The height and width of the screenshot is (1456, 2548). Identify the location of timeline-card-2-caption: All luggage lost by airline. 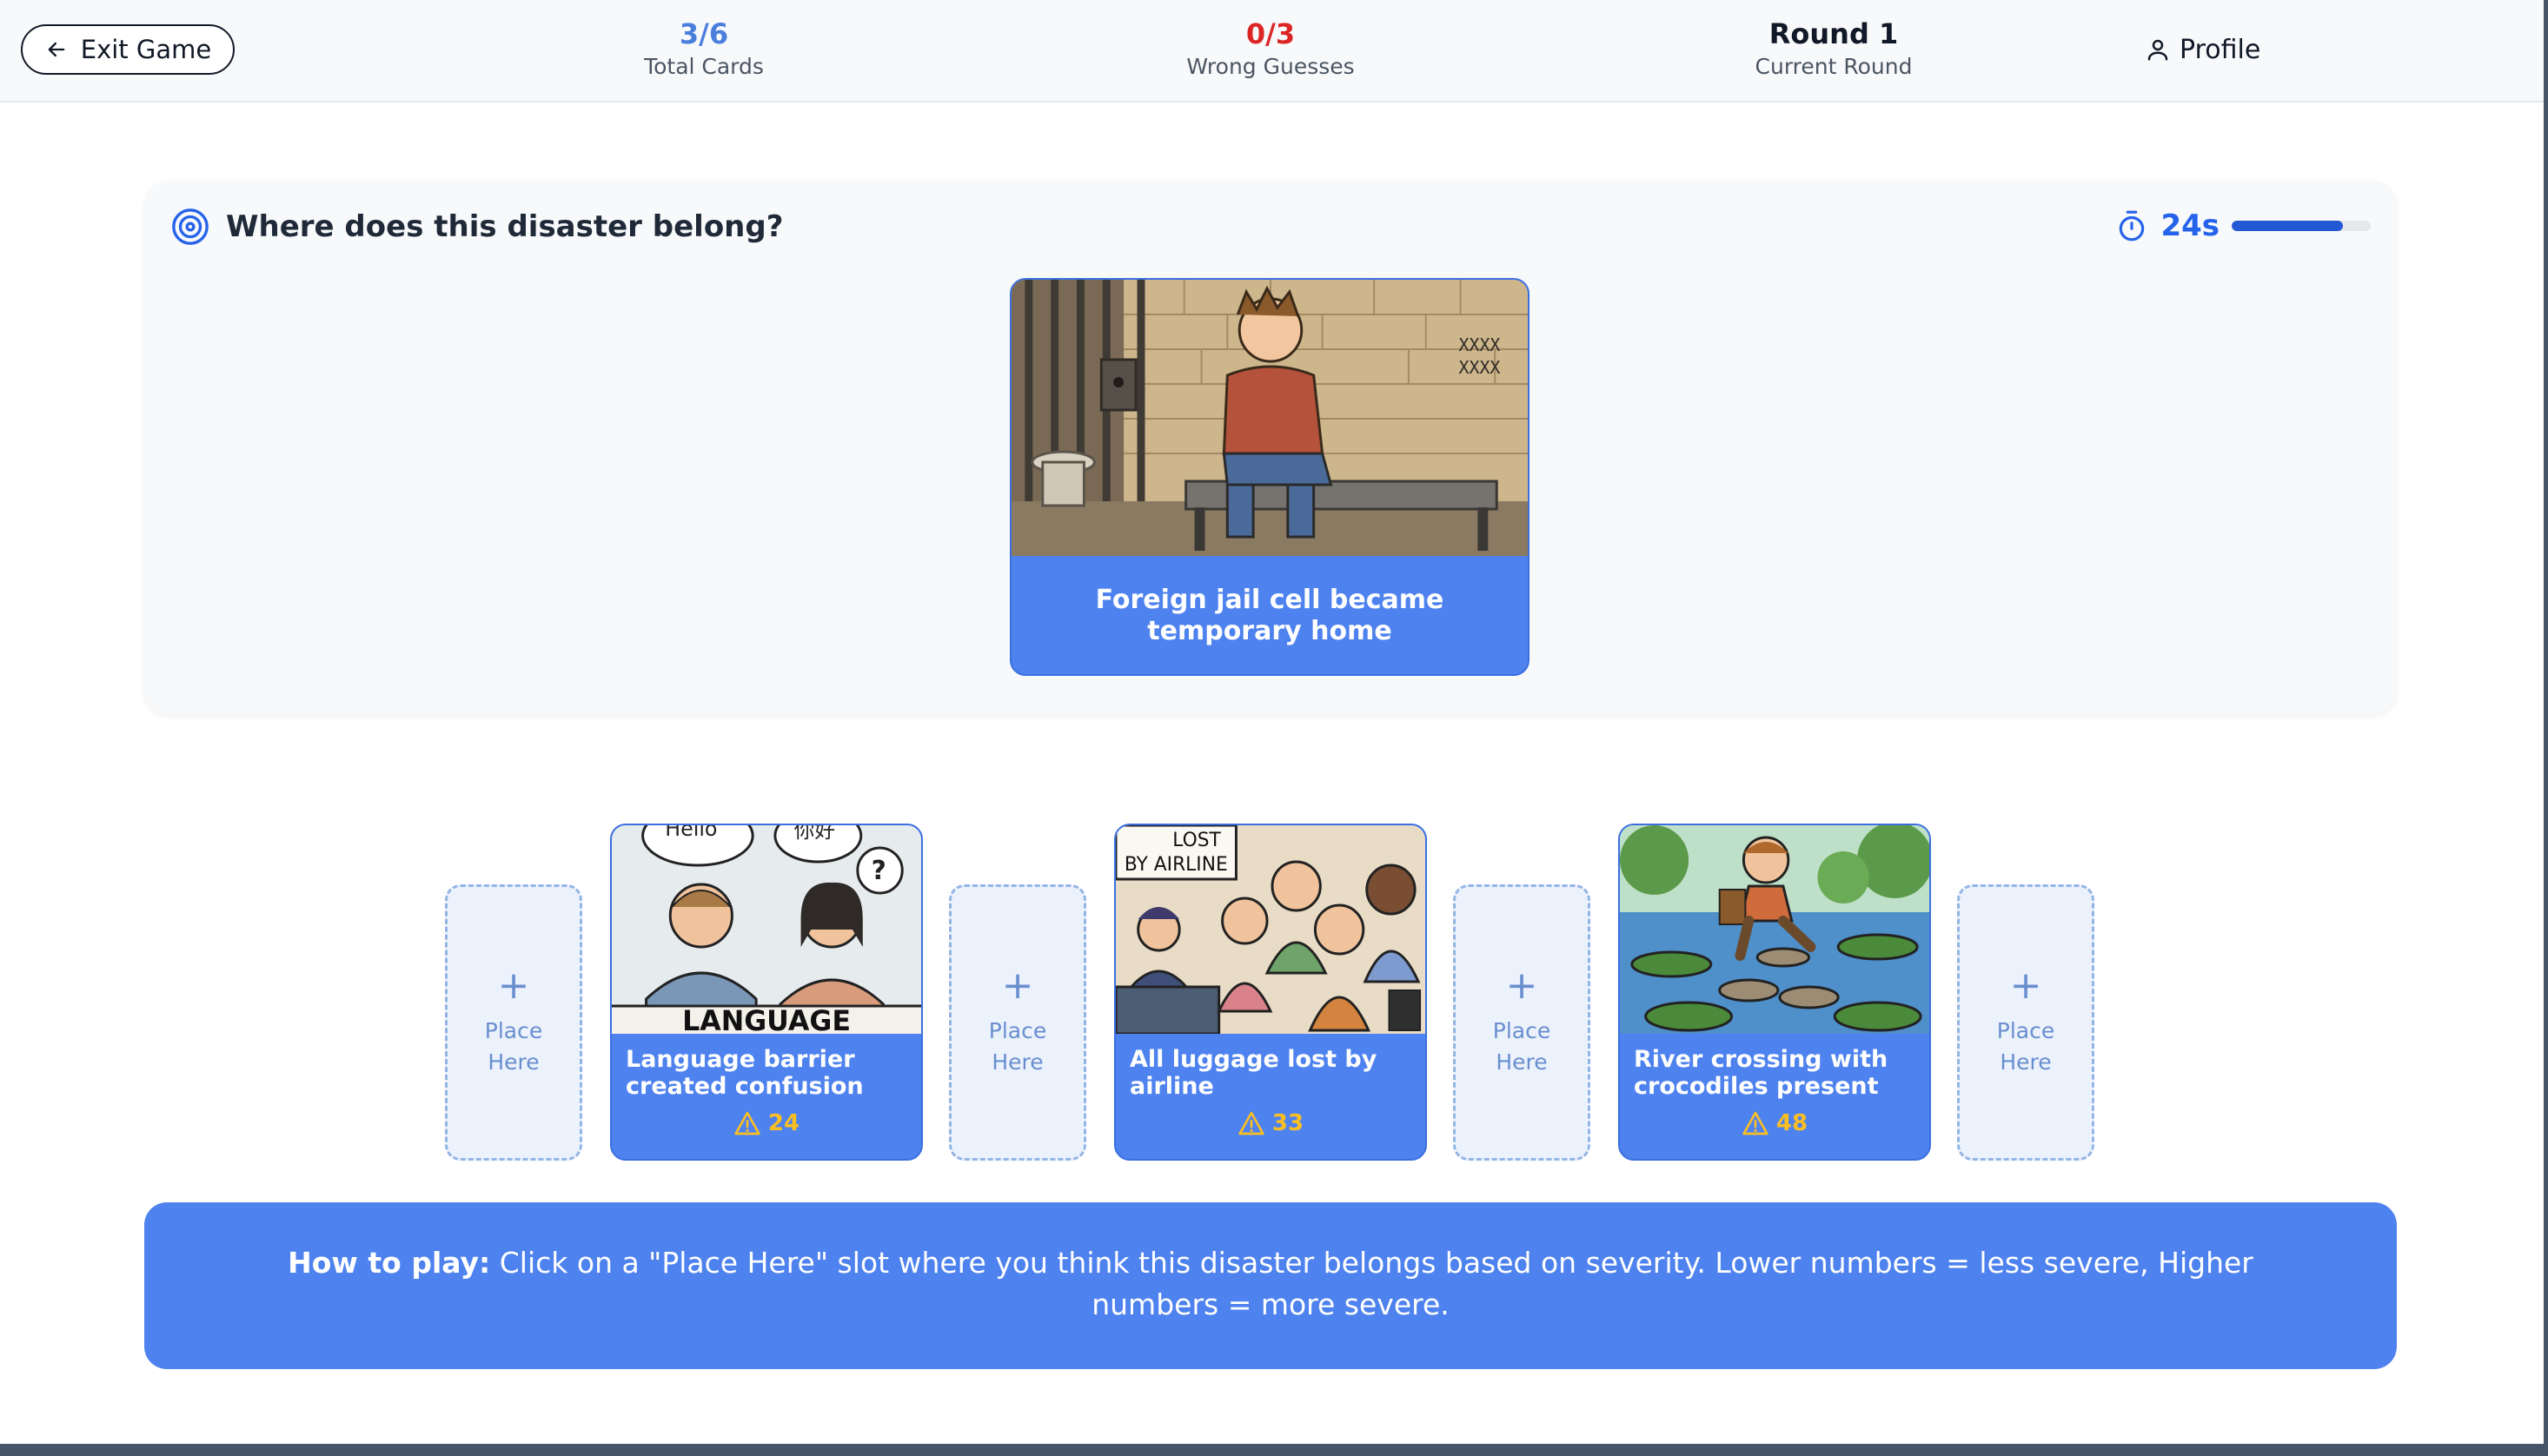
(1254, 1073).